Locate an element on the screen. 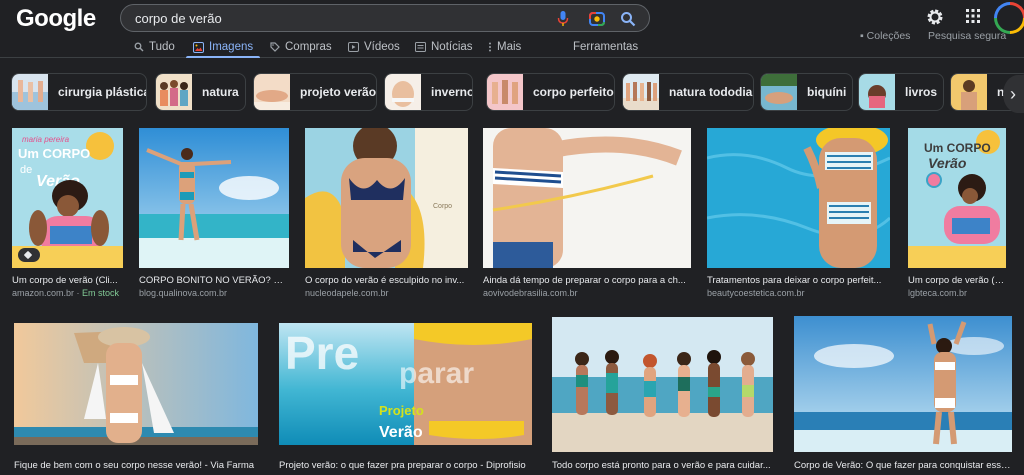  shopping-tag-icon is located at coordinates (29, 255).